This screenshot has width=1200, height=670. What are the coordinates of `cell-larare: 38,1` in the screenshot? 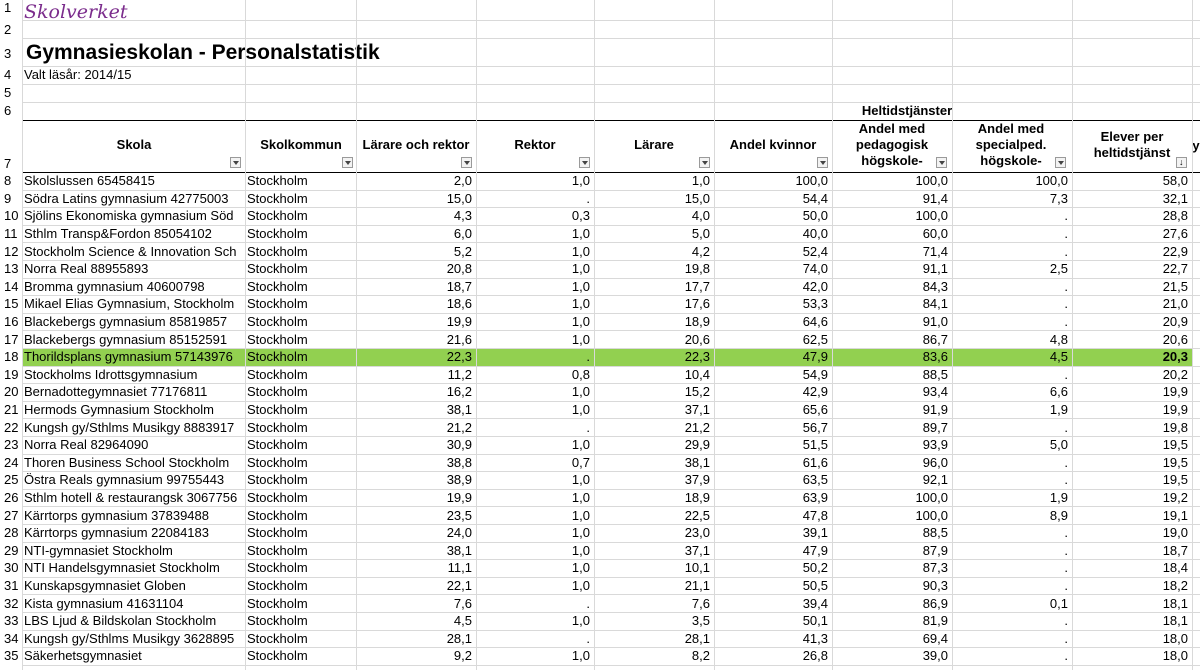 It's located at (654, 463).